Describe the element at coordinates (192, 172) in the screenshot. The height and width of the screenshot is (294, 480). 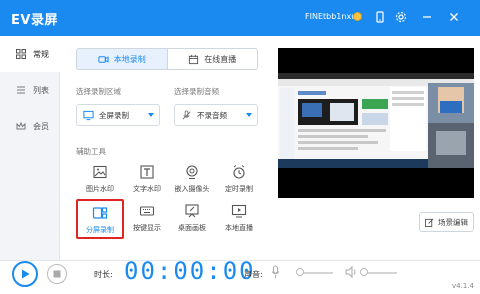
I see `webcam-icon` at that location.